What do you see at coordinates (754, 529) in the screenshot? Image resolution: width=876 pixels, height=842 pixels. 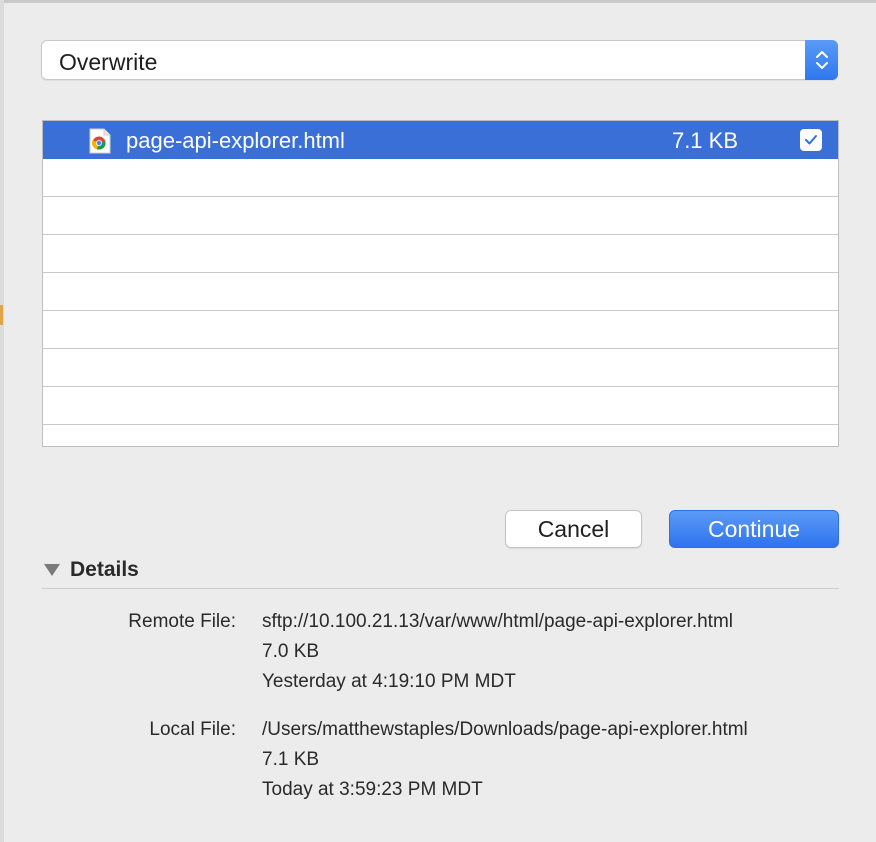 I see `continue-button: Continue` at bounding box center [754, 529].